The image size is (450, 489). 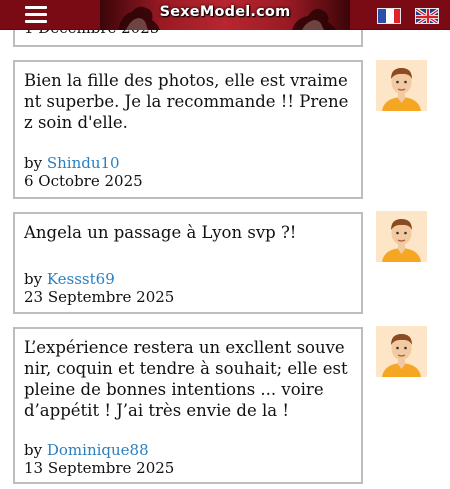 I want to click on author-link: Shindu10, so click(x=83, y=163).